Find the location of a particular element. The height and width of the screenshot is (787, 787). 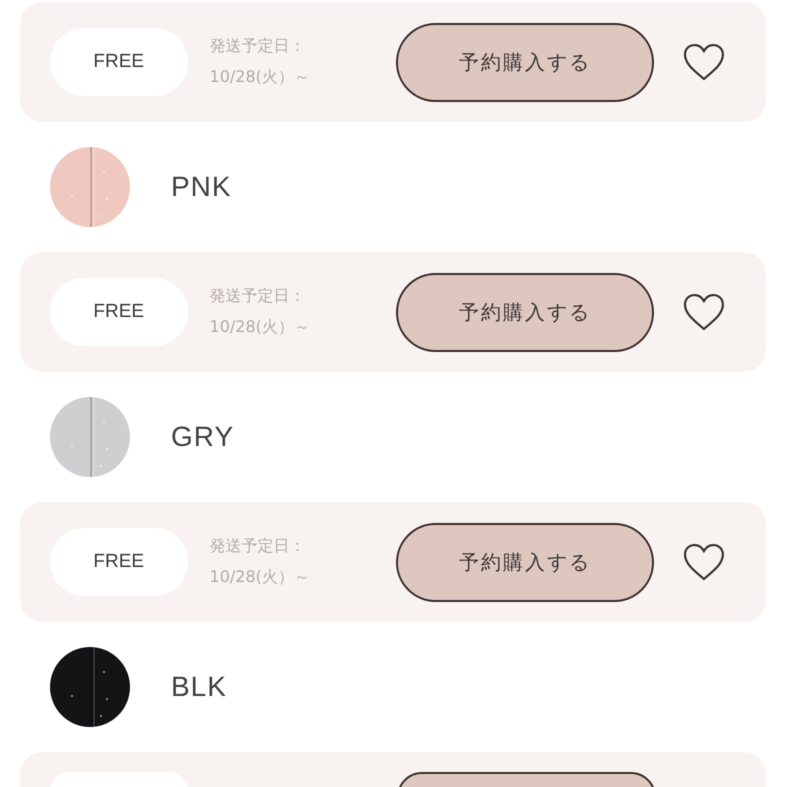

color-name: PNK is located at coordinates (201, 187).